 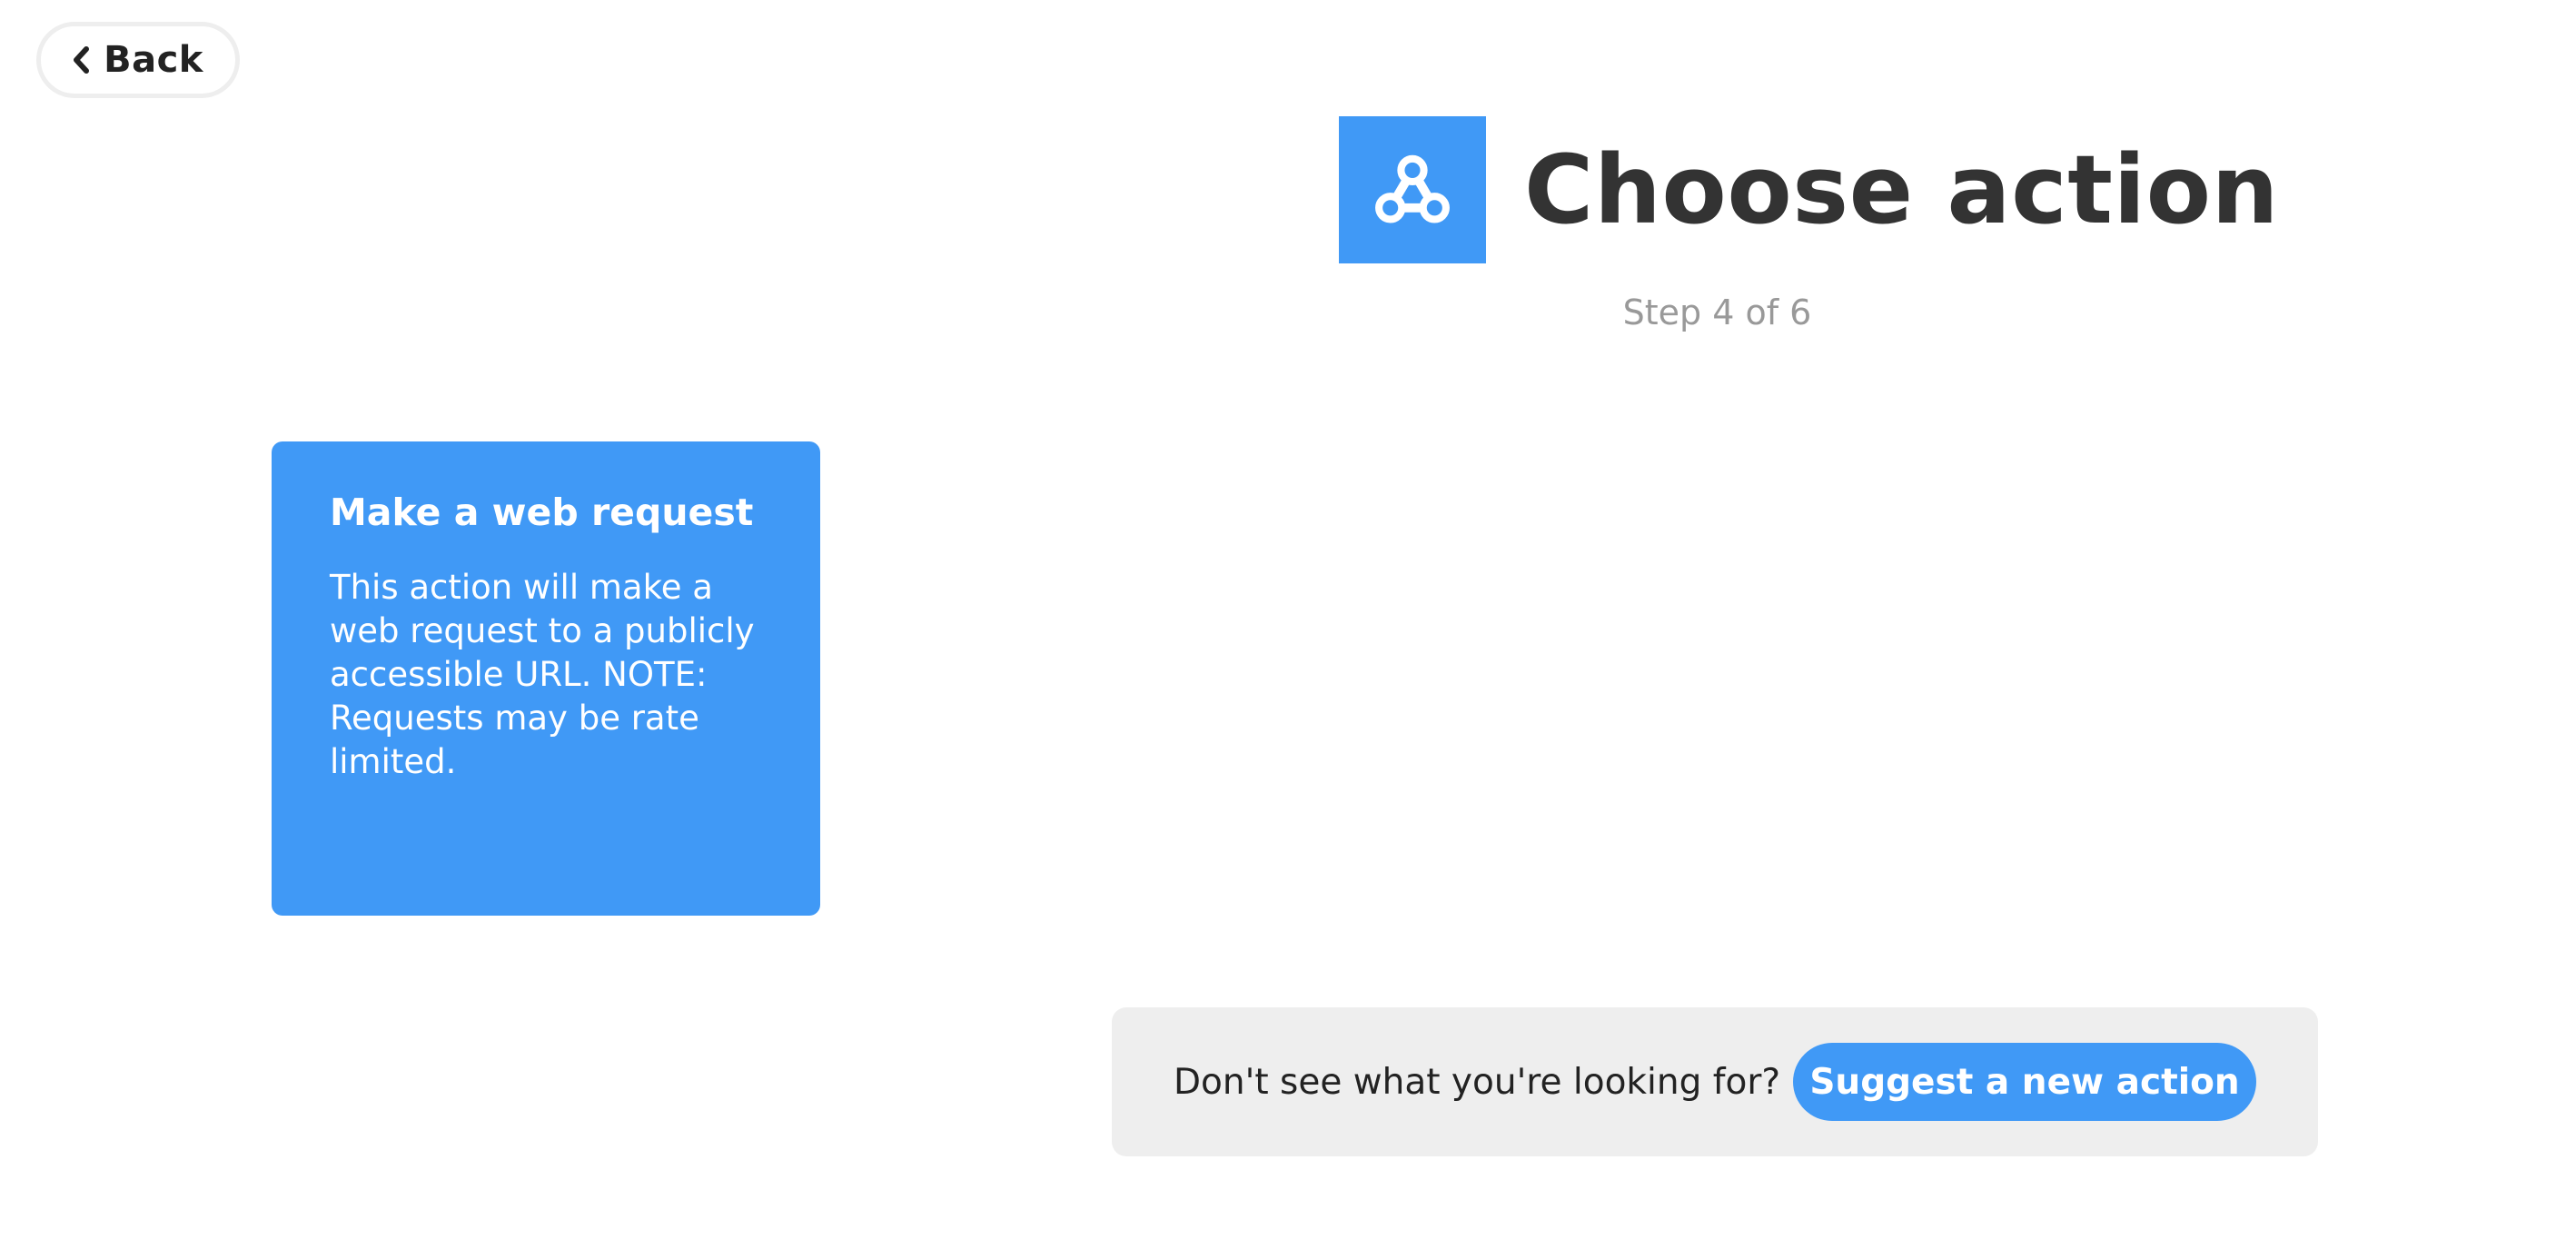 I want to click on suggest-prompt-text: Don't see what you're looking for?, so click(x=1477, y=1082).